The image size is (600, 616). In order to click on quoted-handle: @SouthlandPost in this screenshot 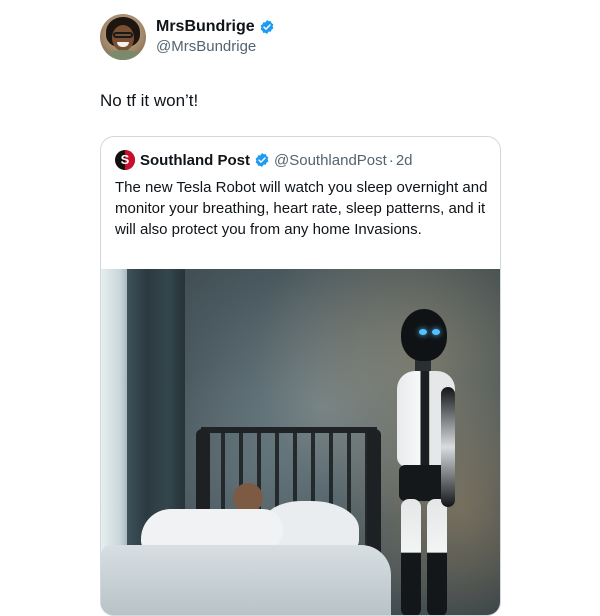, I will do `click(330, 160)`.